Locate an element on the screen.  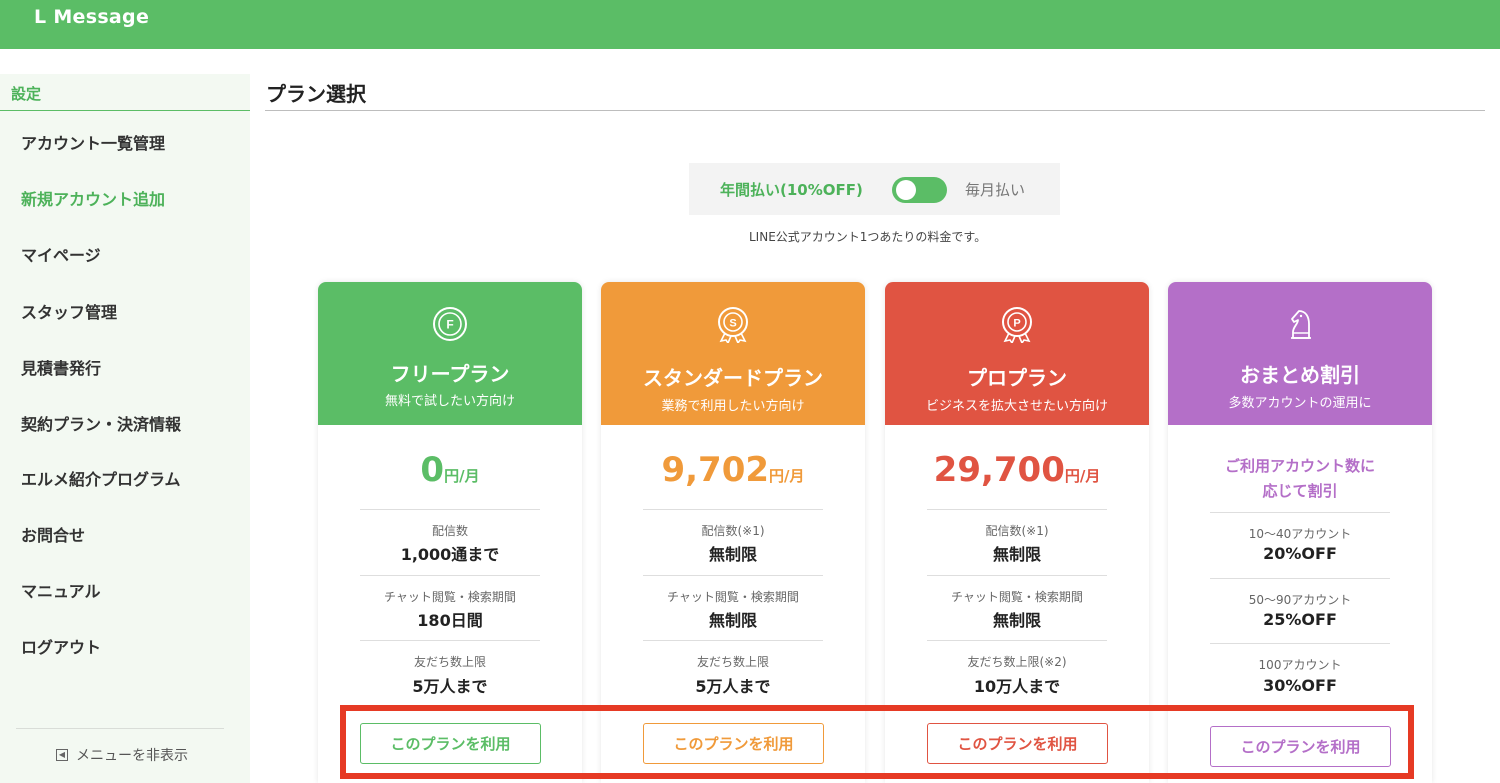
svg-text: P is located at coordinates (1016, 324).